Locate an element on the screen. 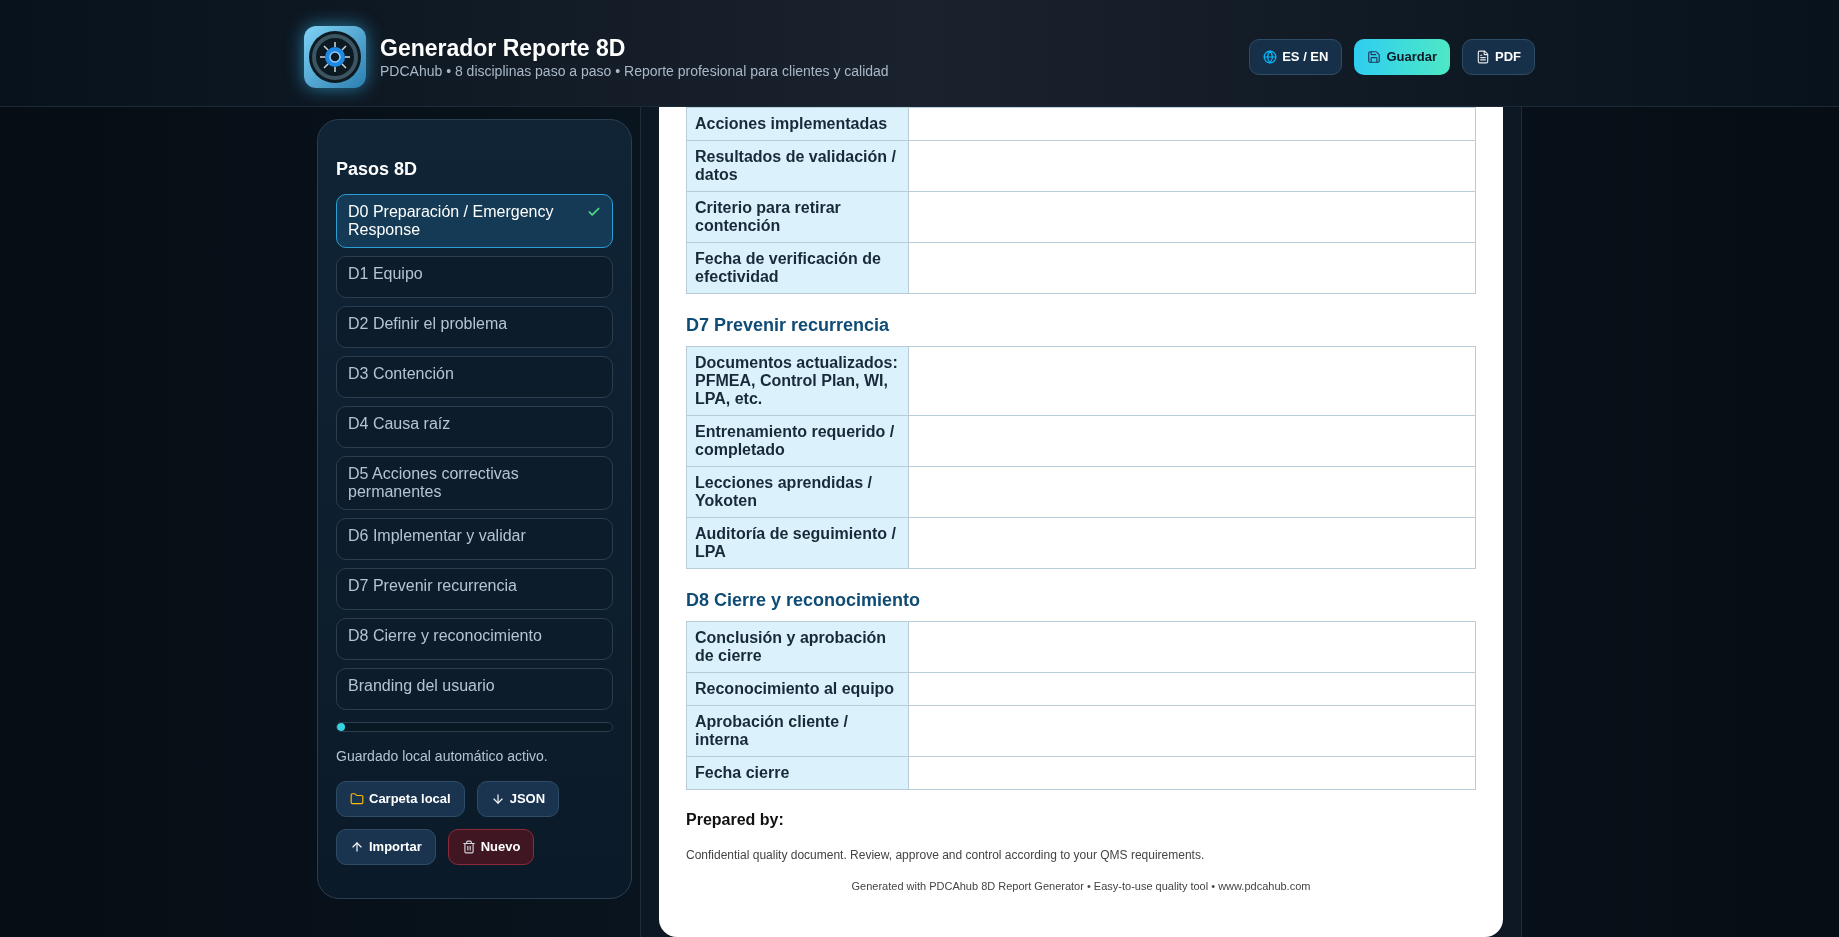 Image resolution: width=1839 pixels, height=937 pixels. field-label: Aprobación cliente / interna is located at coordinates (798, 731).